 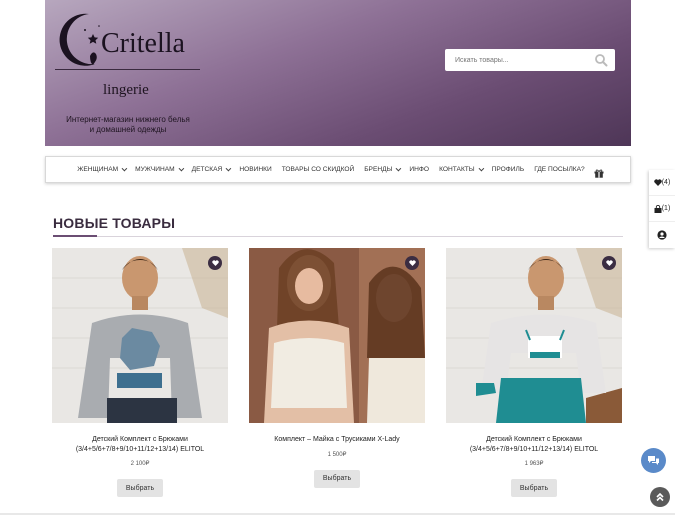 What do you see at coordinates (143, 43) in the screenshot?
I see `logo-wordmark: Critella` at bounding box center [143, 43].